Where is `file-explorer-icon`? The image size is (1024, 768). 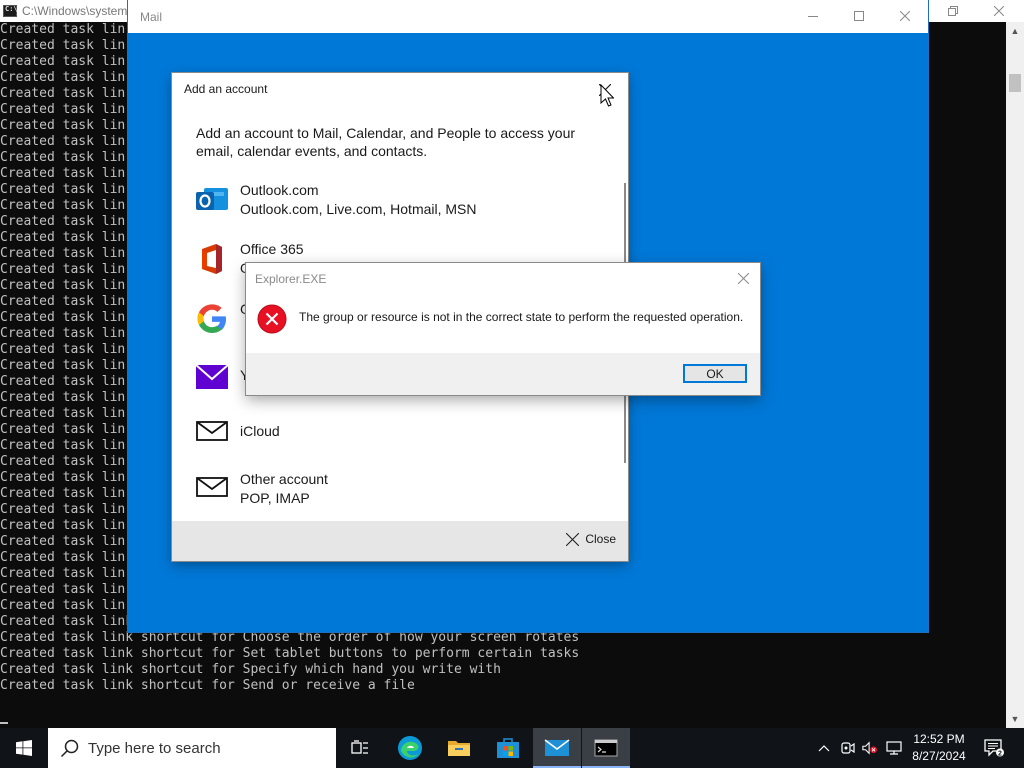
file-explorer-icon is located at coordinates (459, 748).